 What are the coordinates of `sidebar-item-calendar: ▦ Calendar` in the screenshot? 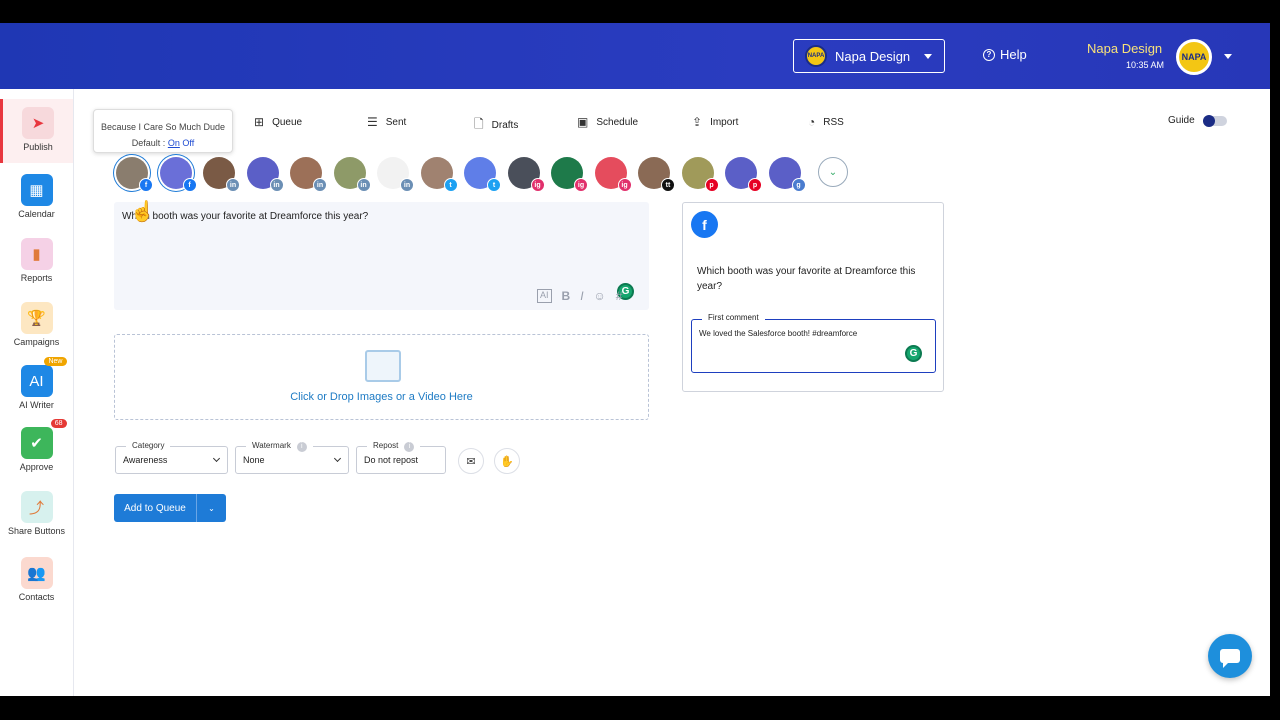 It's located at (36, 198).